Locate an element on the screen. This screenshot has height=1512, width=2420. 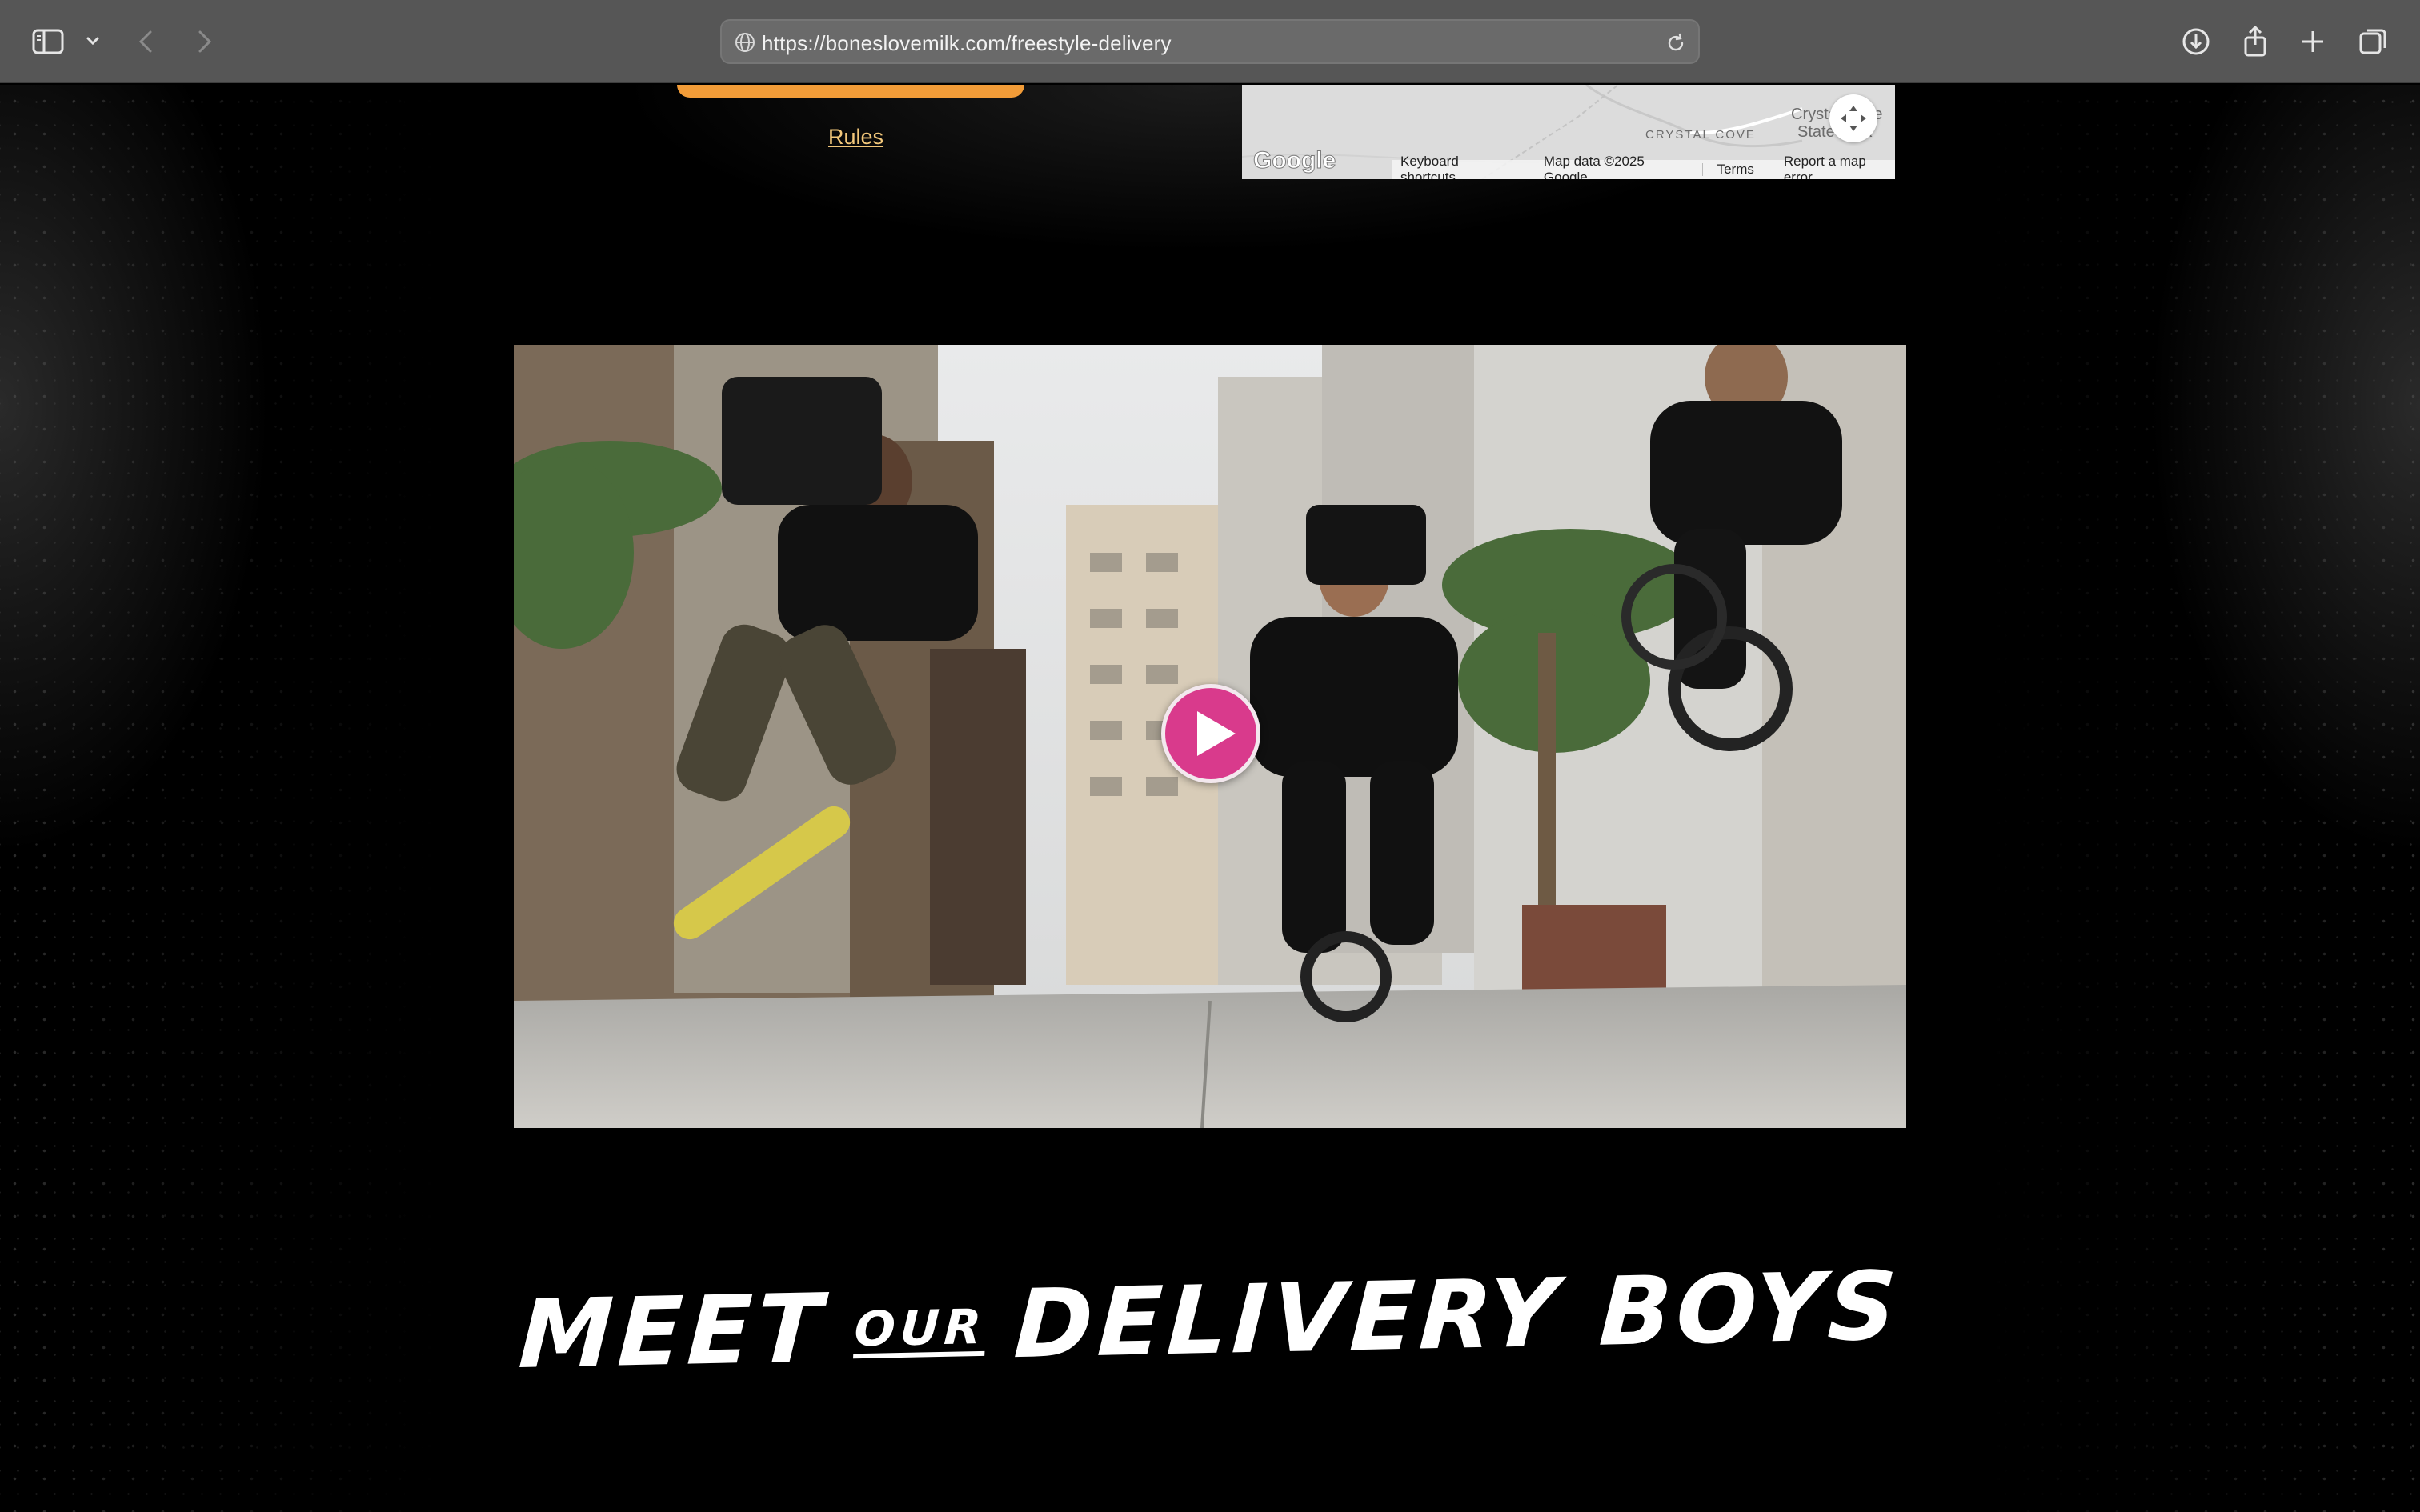
globe-icon is located at coordinates (745, 42).